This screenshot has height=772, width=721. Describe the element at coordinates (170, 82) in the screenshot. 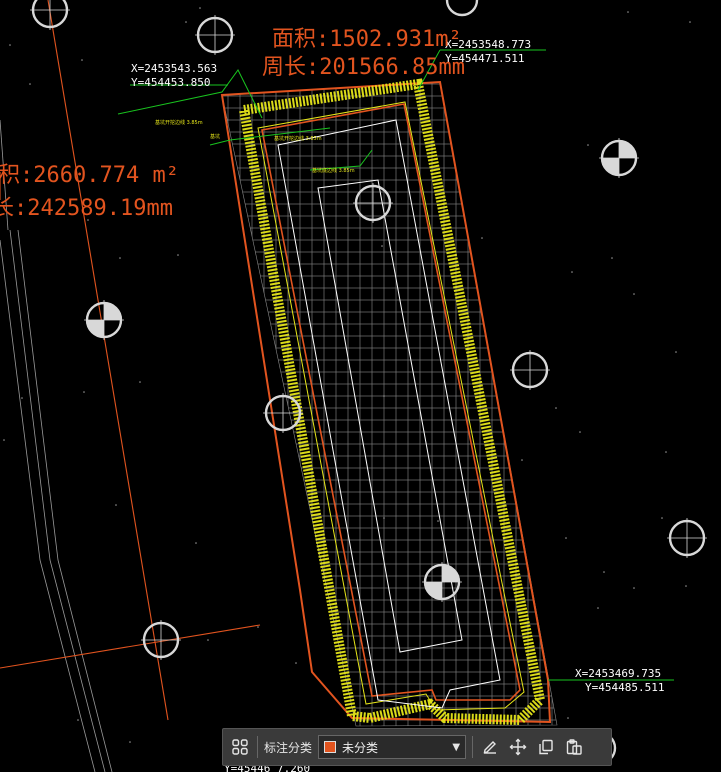

I see `coord-tl-y: Y=454453.850` at that location.